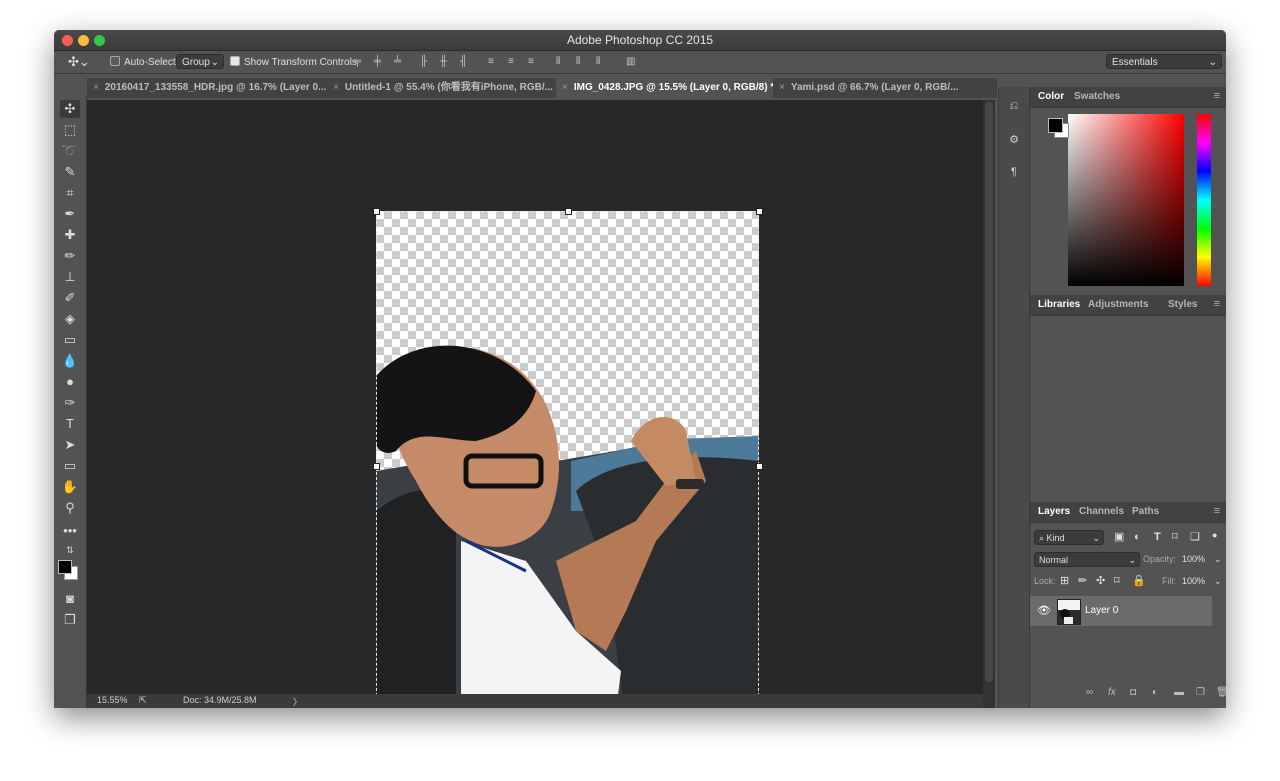 This screenshot has height=781, width=1280. What do you see at coordinates (70, 319) in the screenshot?
I see `eraser-tool-icon: ◈` at bounding box center [70, 319].